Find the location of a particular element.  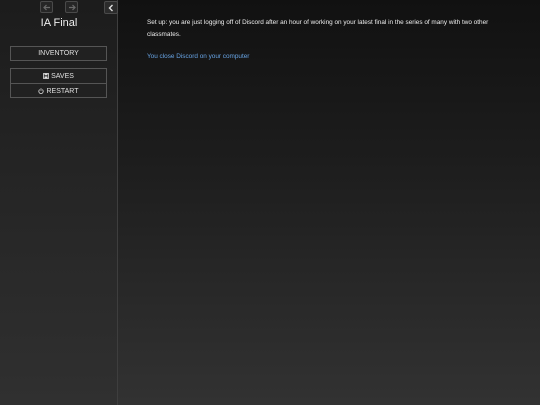

saves-button: SAVES is located at coordinates (58, 76).